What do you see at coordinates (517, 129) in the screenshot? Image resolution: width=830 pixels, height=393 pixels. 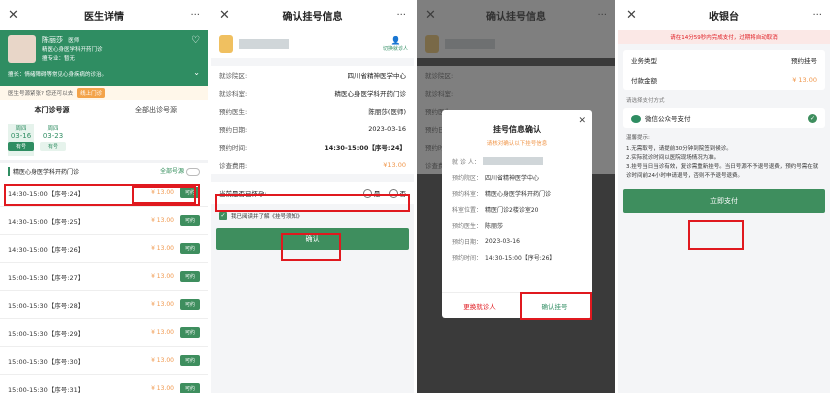 I see `modal-title: 挂号信息确认` at bounding box center [517, 129].